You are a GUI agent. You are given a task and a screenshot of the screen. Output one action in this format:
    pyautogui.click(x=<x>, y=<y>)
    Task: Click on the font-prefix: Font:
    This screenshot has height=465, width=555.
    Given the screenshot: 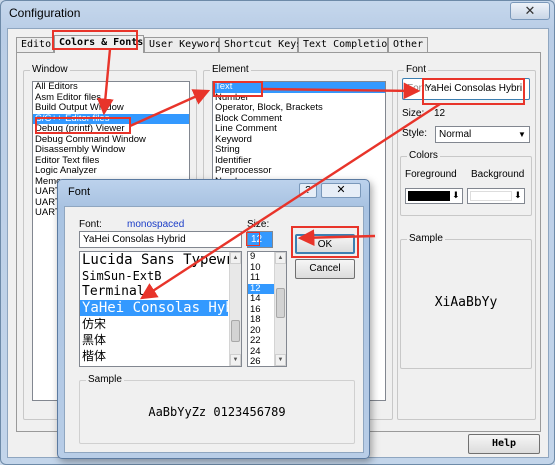 What is the action you would take?
    pyautogui.click(x=418, y=88)
    